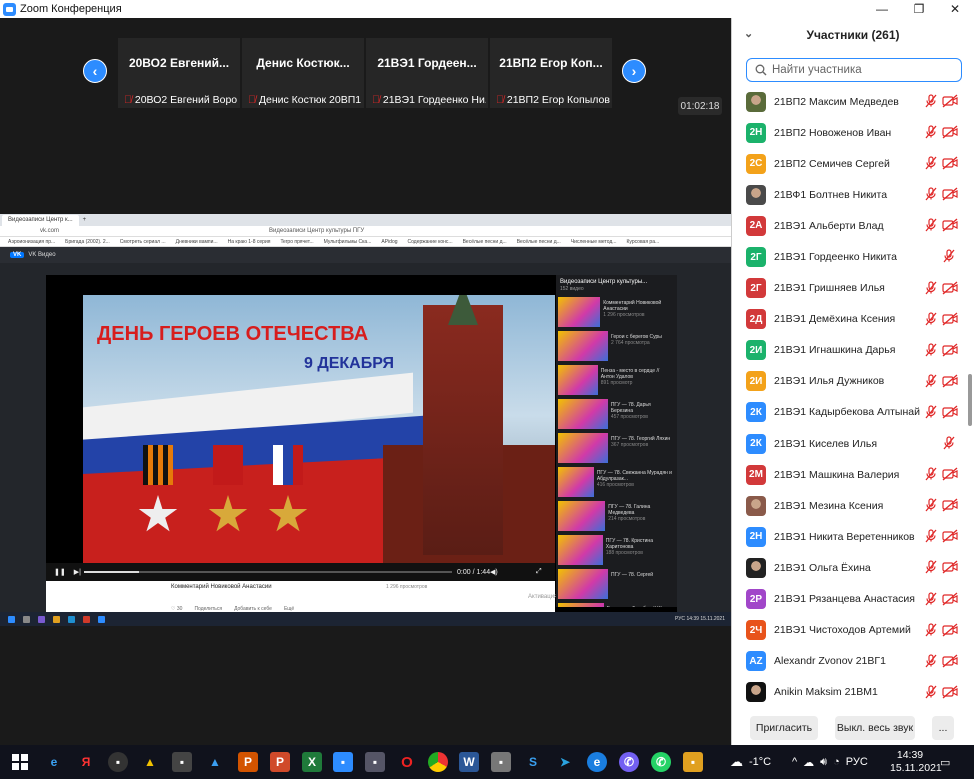 This screenshot has width=974, height=779. I want to click on volume-icon: ◀), so click(494, 572).